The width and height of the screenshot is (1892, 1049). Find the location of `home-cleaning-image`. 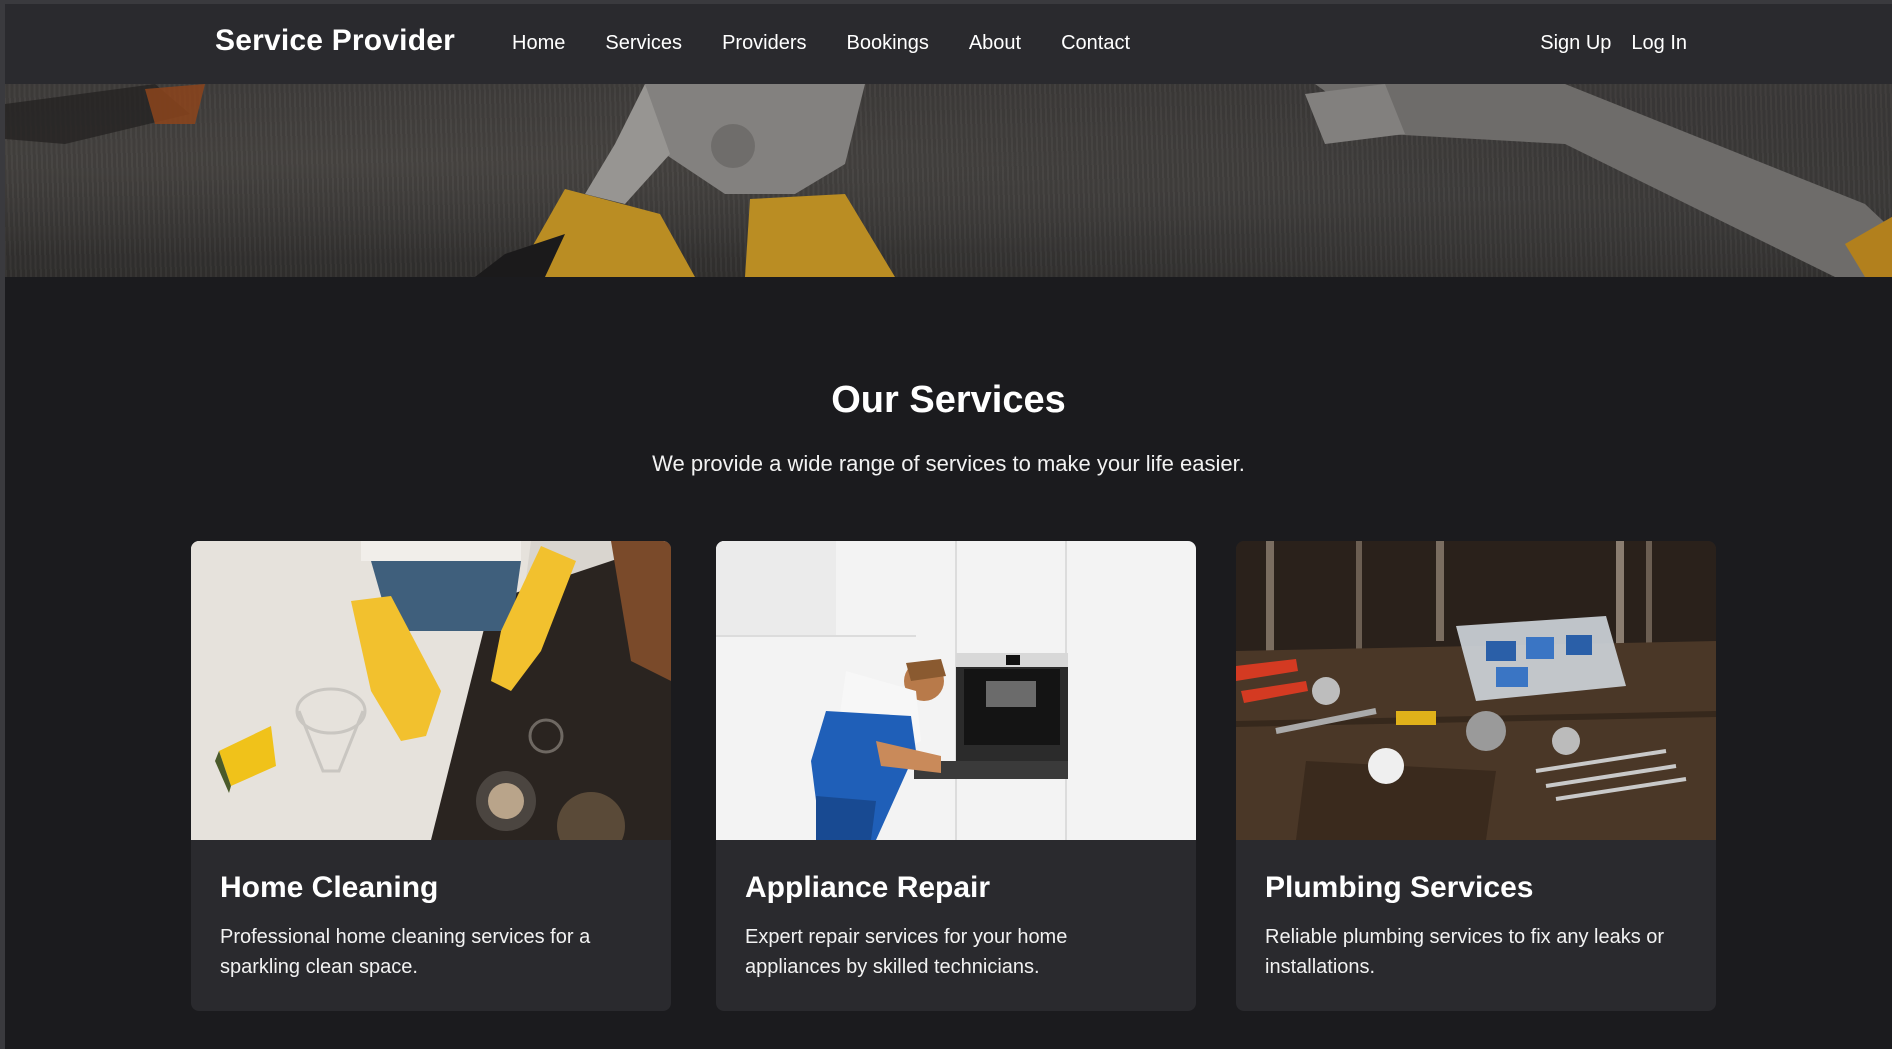

home-cleaning-image is located at coordinates (431, 690).